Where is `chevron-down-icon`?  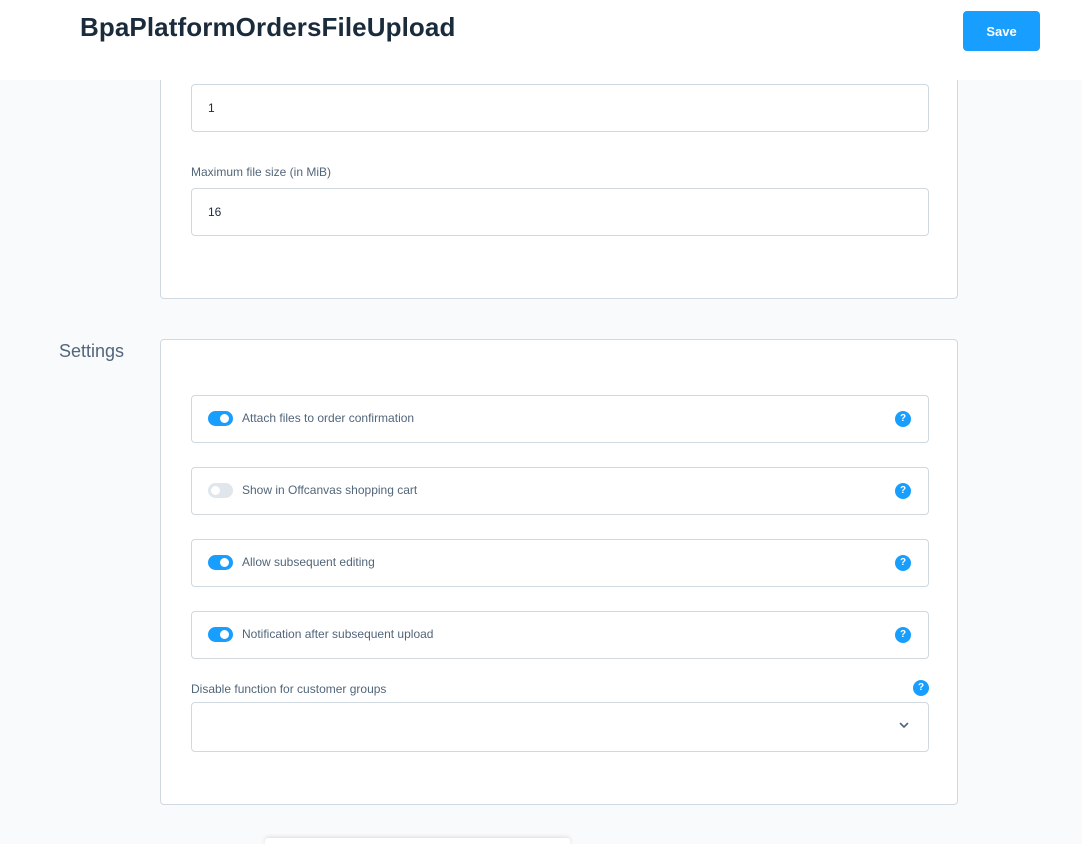 chevron-down-icon is located at coordinates (904, 725).